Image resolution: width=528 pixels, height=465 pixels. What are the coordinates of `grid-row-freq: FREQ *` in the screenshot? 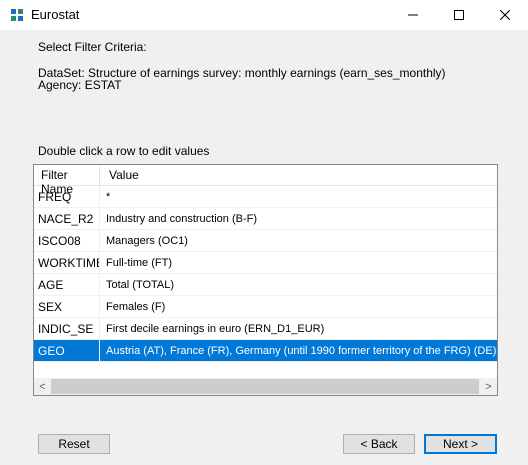 It's located at (265, 197).